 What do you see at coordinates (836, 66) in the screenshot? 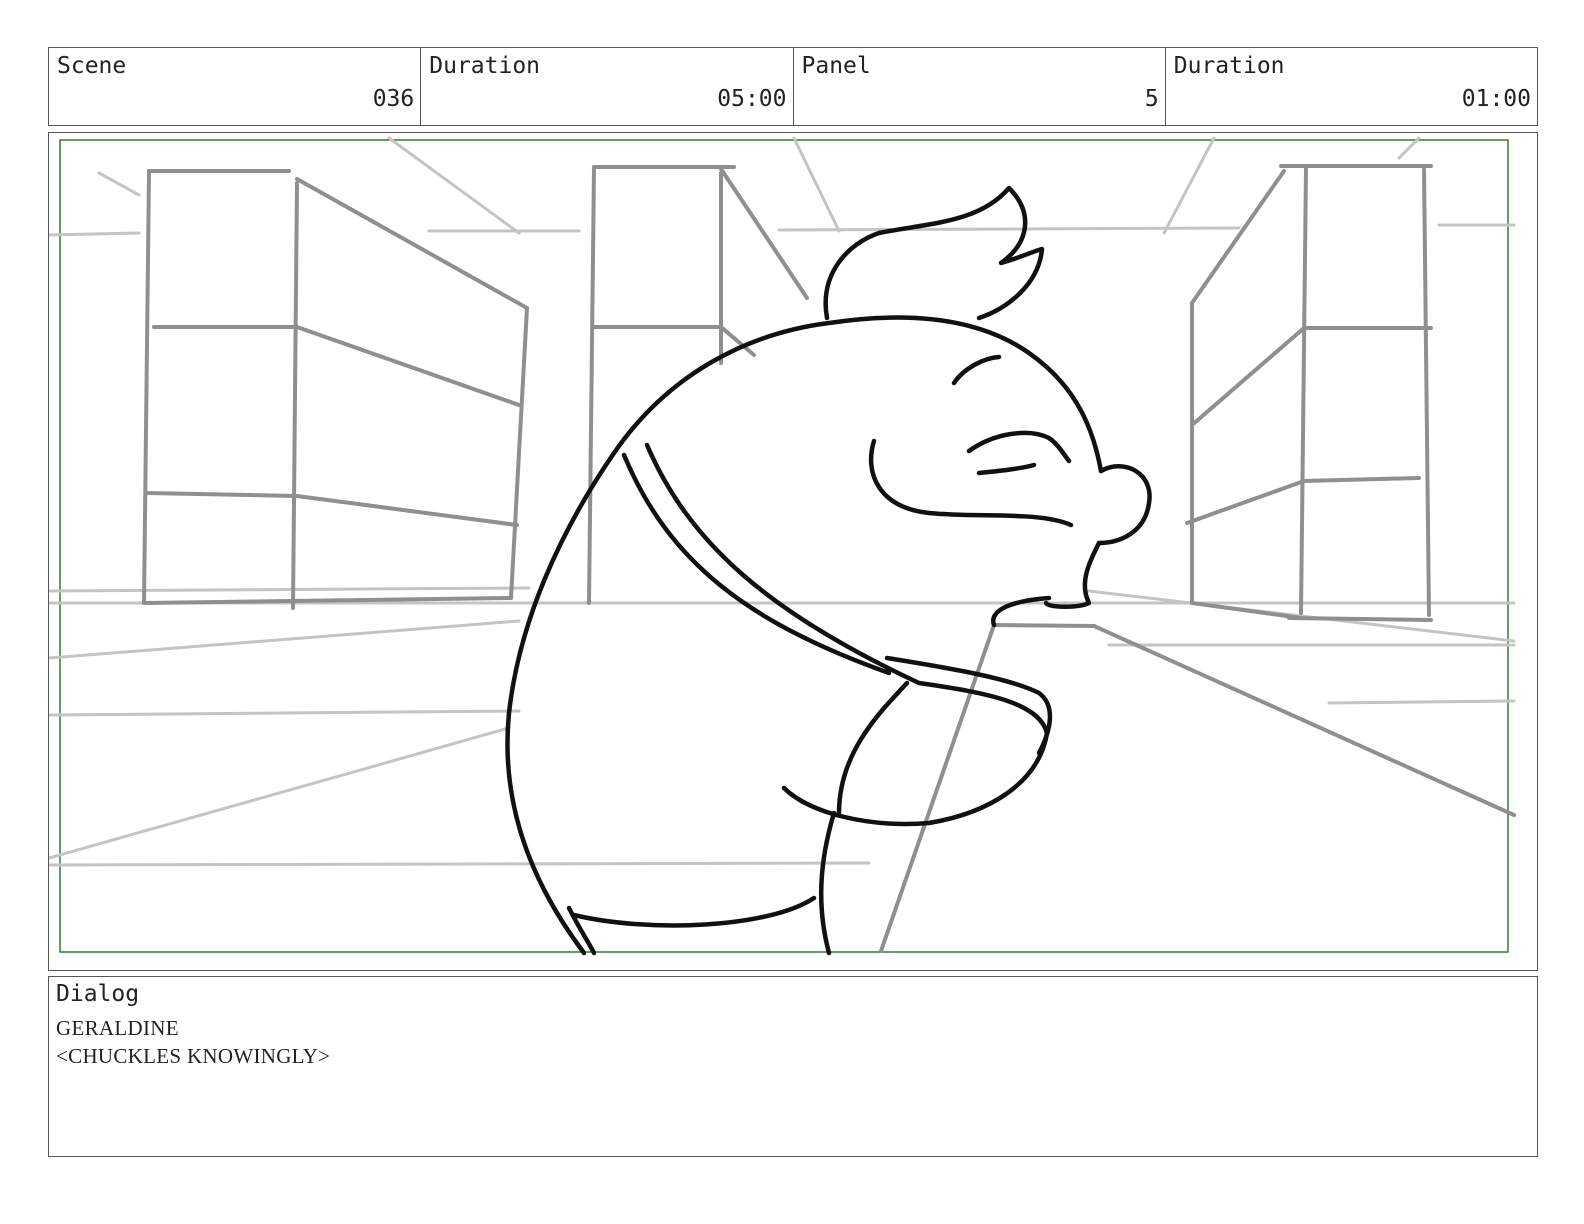
I see `panel-label: Panel` at bounding box center [836, 66].